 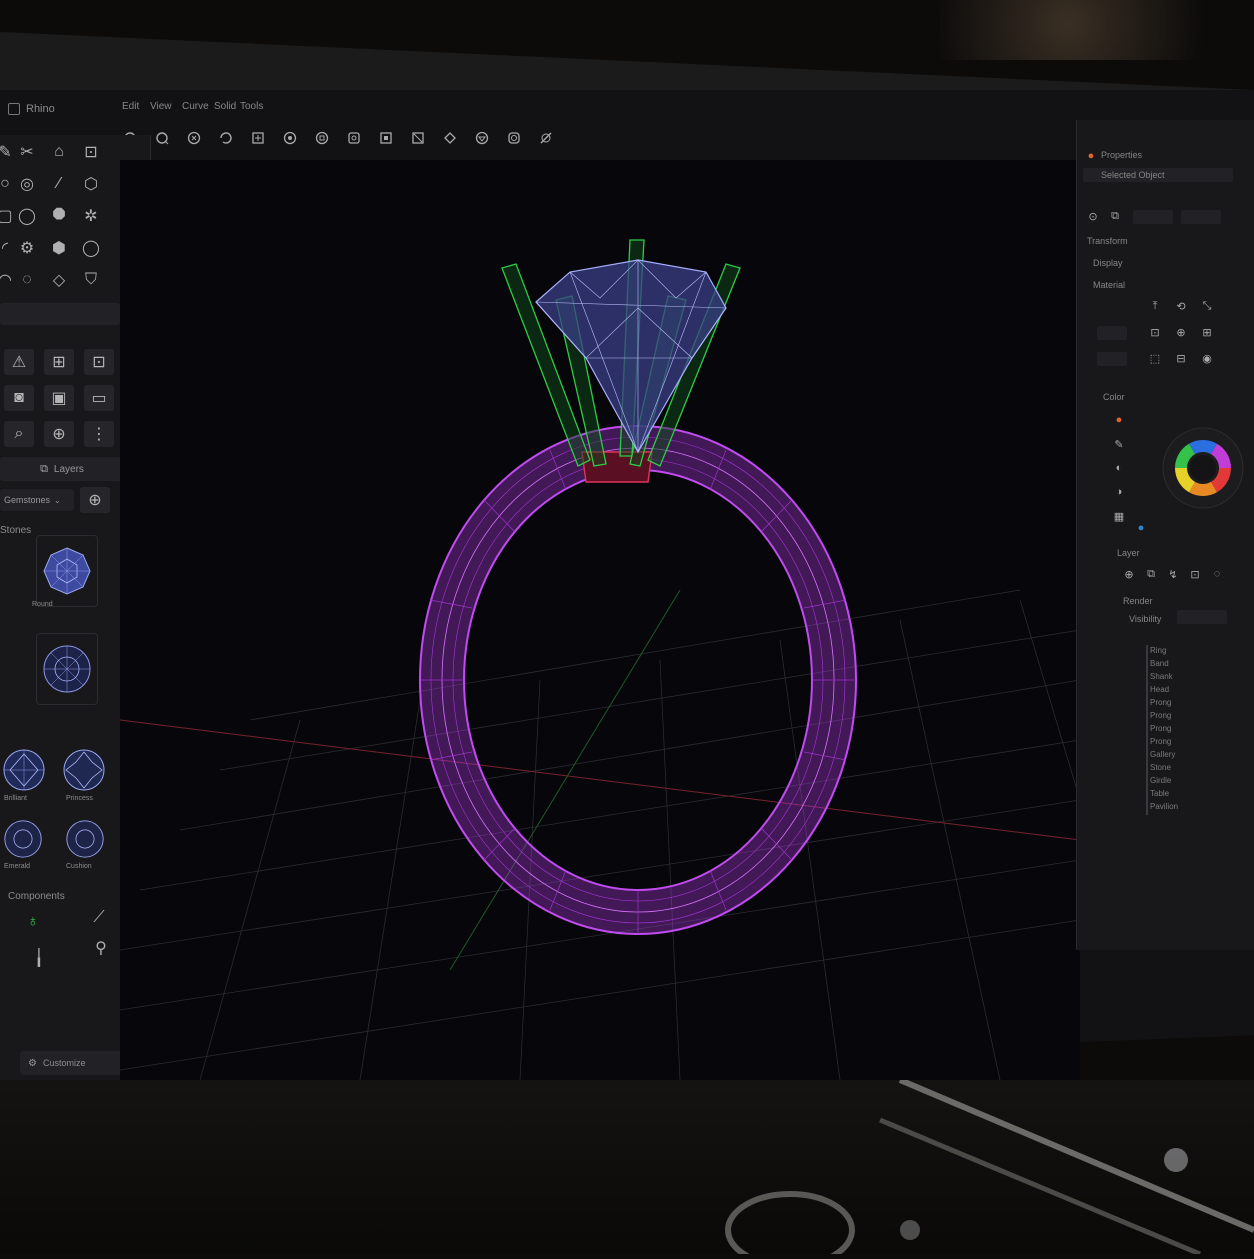 What do you see at coordinates (1155, 306) in the screenshot?
I see `move-axis-icon: ⤒` at bounding box center [1155, 306].